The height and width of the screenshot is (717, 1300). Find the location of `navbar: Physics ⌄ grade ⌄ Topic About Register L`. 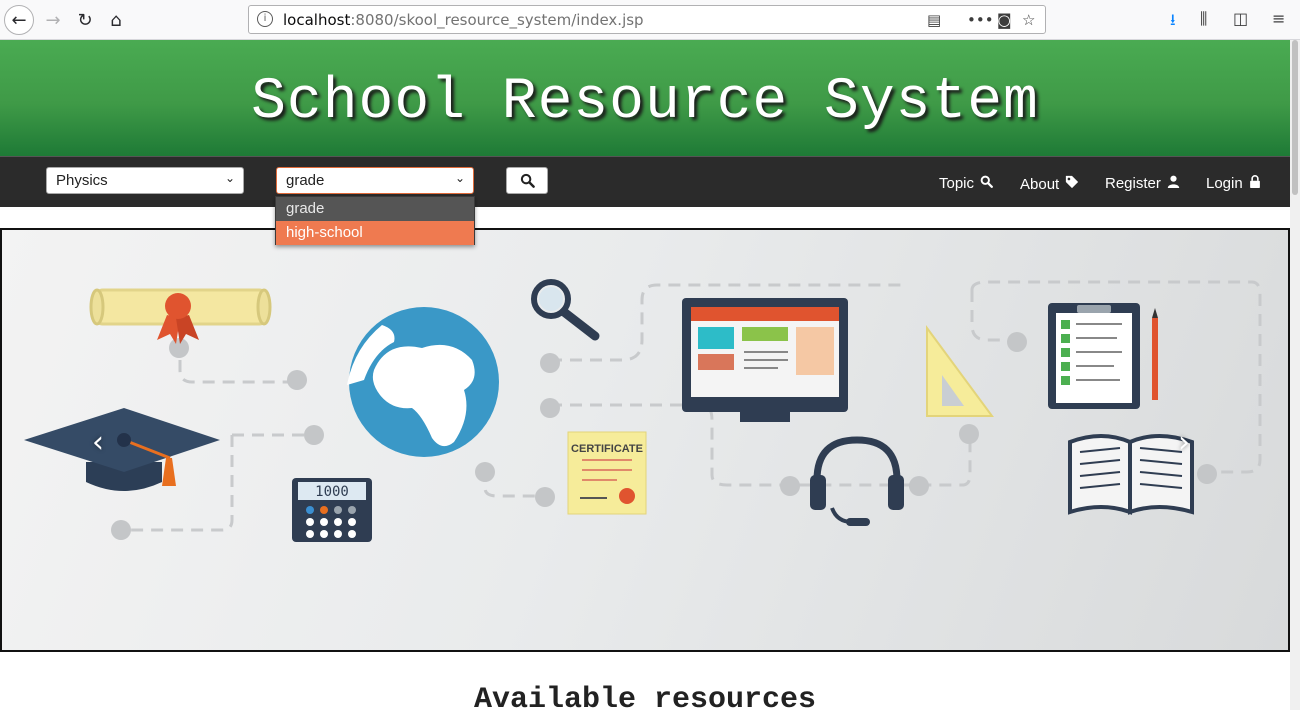

navbar: Physics ⌄ grade ⌄ Topic About Register L is located at coordinates (645, 181).